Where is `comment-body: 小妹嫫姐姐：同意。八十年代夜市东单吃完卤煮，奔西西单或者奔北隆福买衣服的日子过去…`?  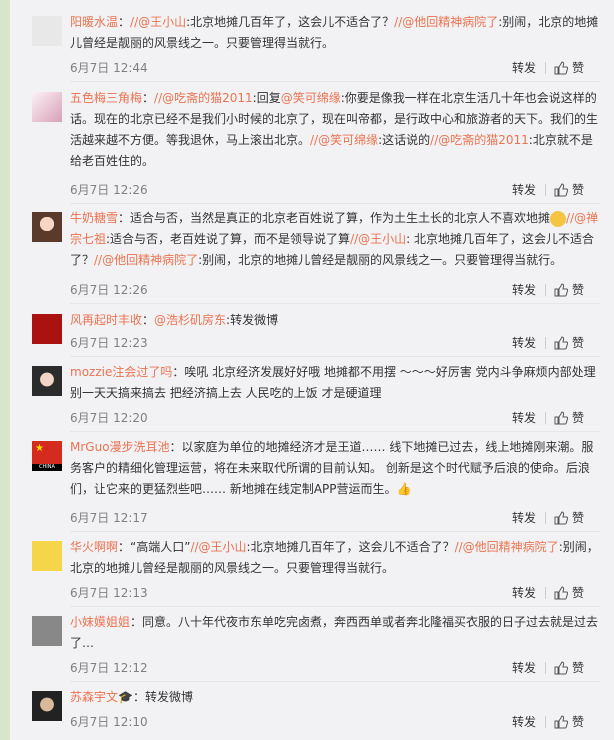
comment-body: 小妹嫫姐姐：同意。八十年代夜市东单吃完卤煮，奔西西单或者奔北隆福买衣服的日子过去… is located at coordinates (335, 633).